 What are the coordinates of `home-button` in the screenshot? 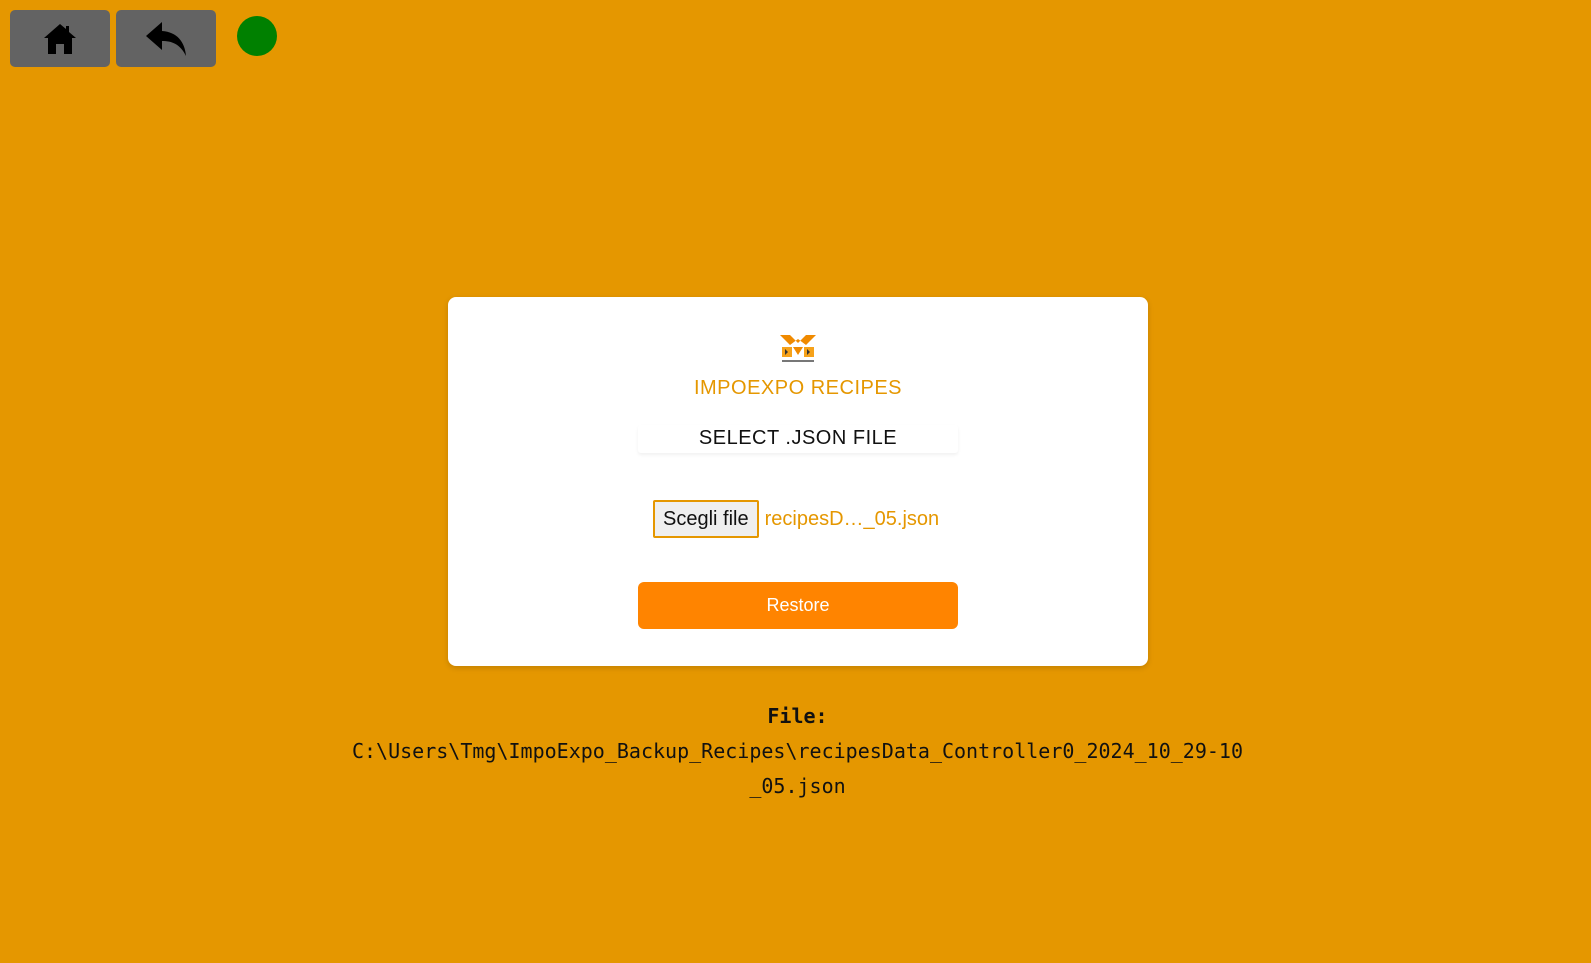 It's located at (60, 38).